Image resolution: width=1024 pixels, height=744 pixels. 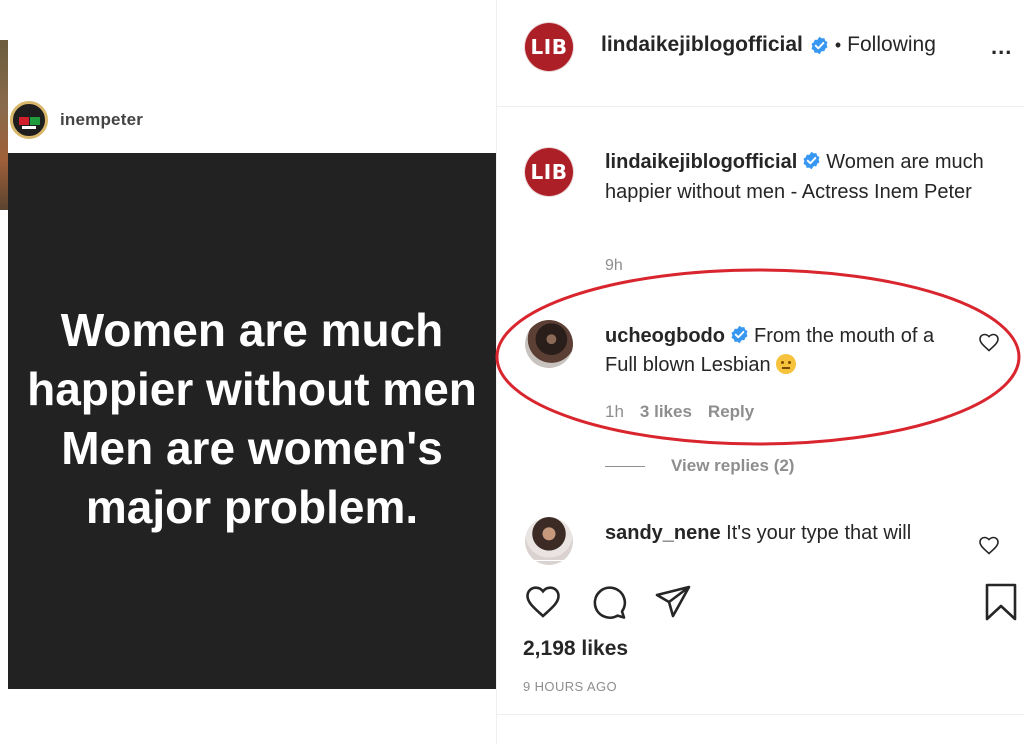 I want to click on comment-text: sandy_nene It's your type that will, so click(x=777, y=533).